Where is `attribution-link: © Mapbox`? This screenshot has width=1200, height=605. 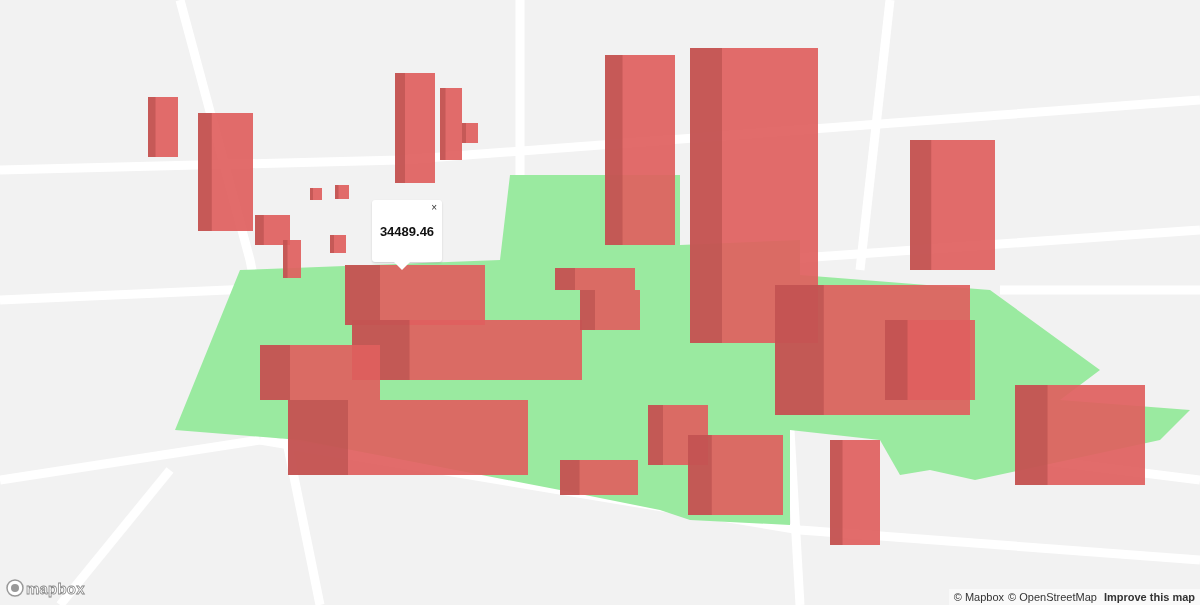
attribution-link: © Mapbox is located at coordinates (979, 597).